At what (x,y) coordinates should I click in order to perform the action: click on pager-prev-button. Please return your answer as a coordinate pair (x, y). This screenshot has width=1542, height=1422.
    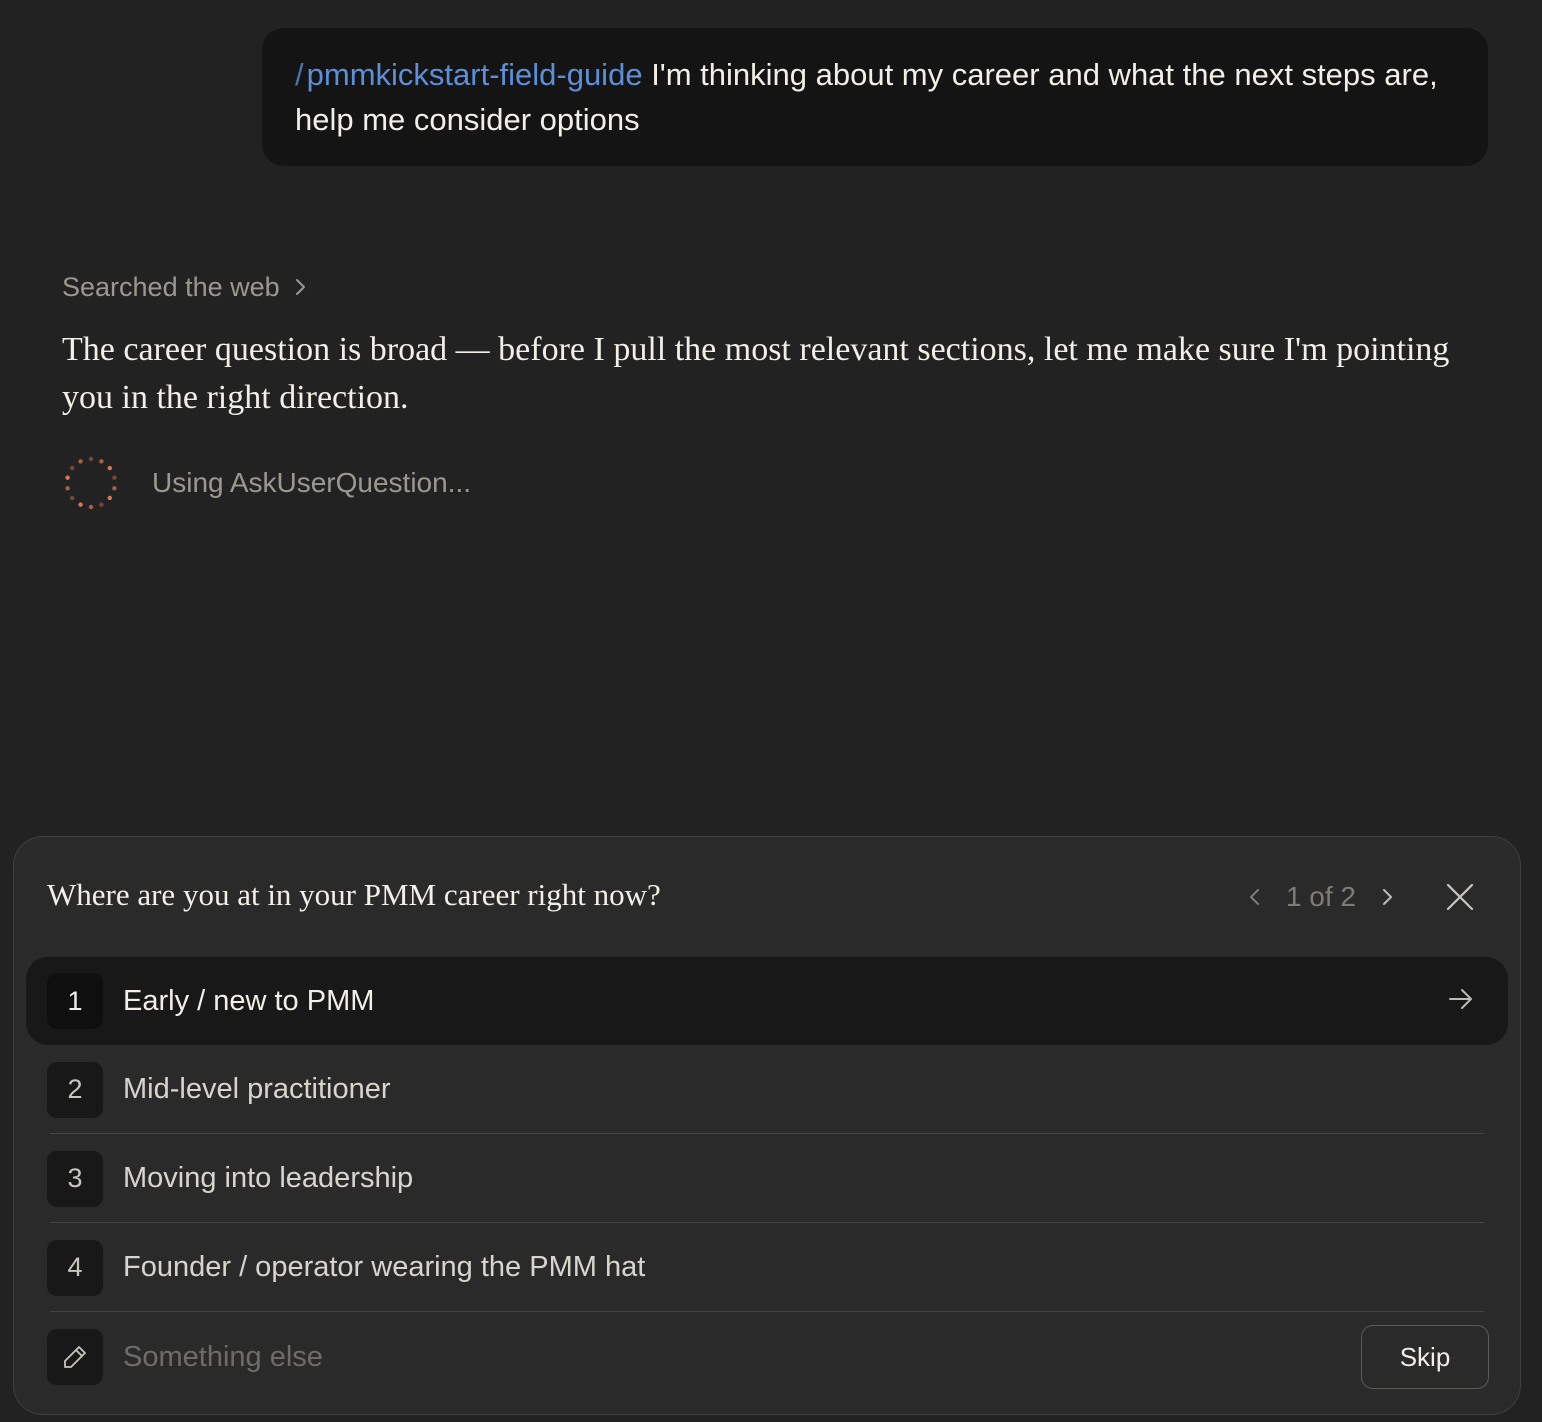
    Looking at the image, I should click on (1255, 897).